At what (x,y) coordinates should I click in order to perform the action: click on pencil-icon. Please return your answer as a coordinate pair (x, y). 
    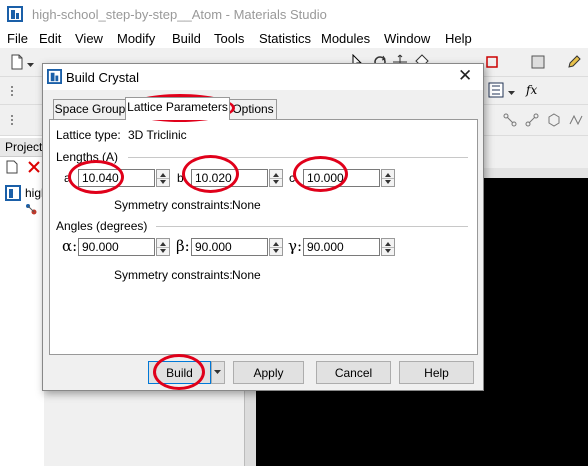
    Looking at the image, I should click on (574, 62).